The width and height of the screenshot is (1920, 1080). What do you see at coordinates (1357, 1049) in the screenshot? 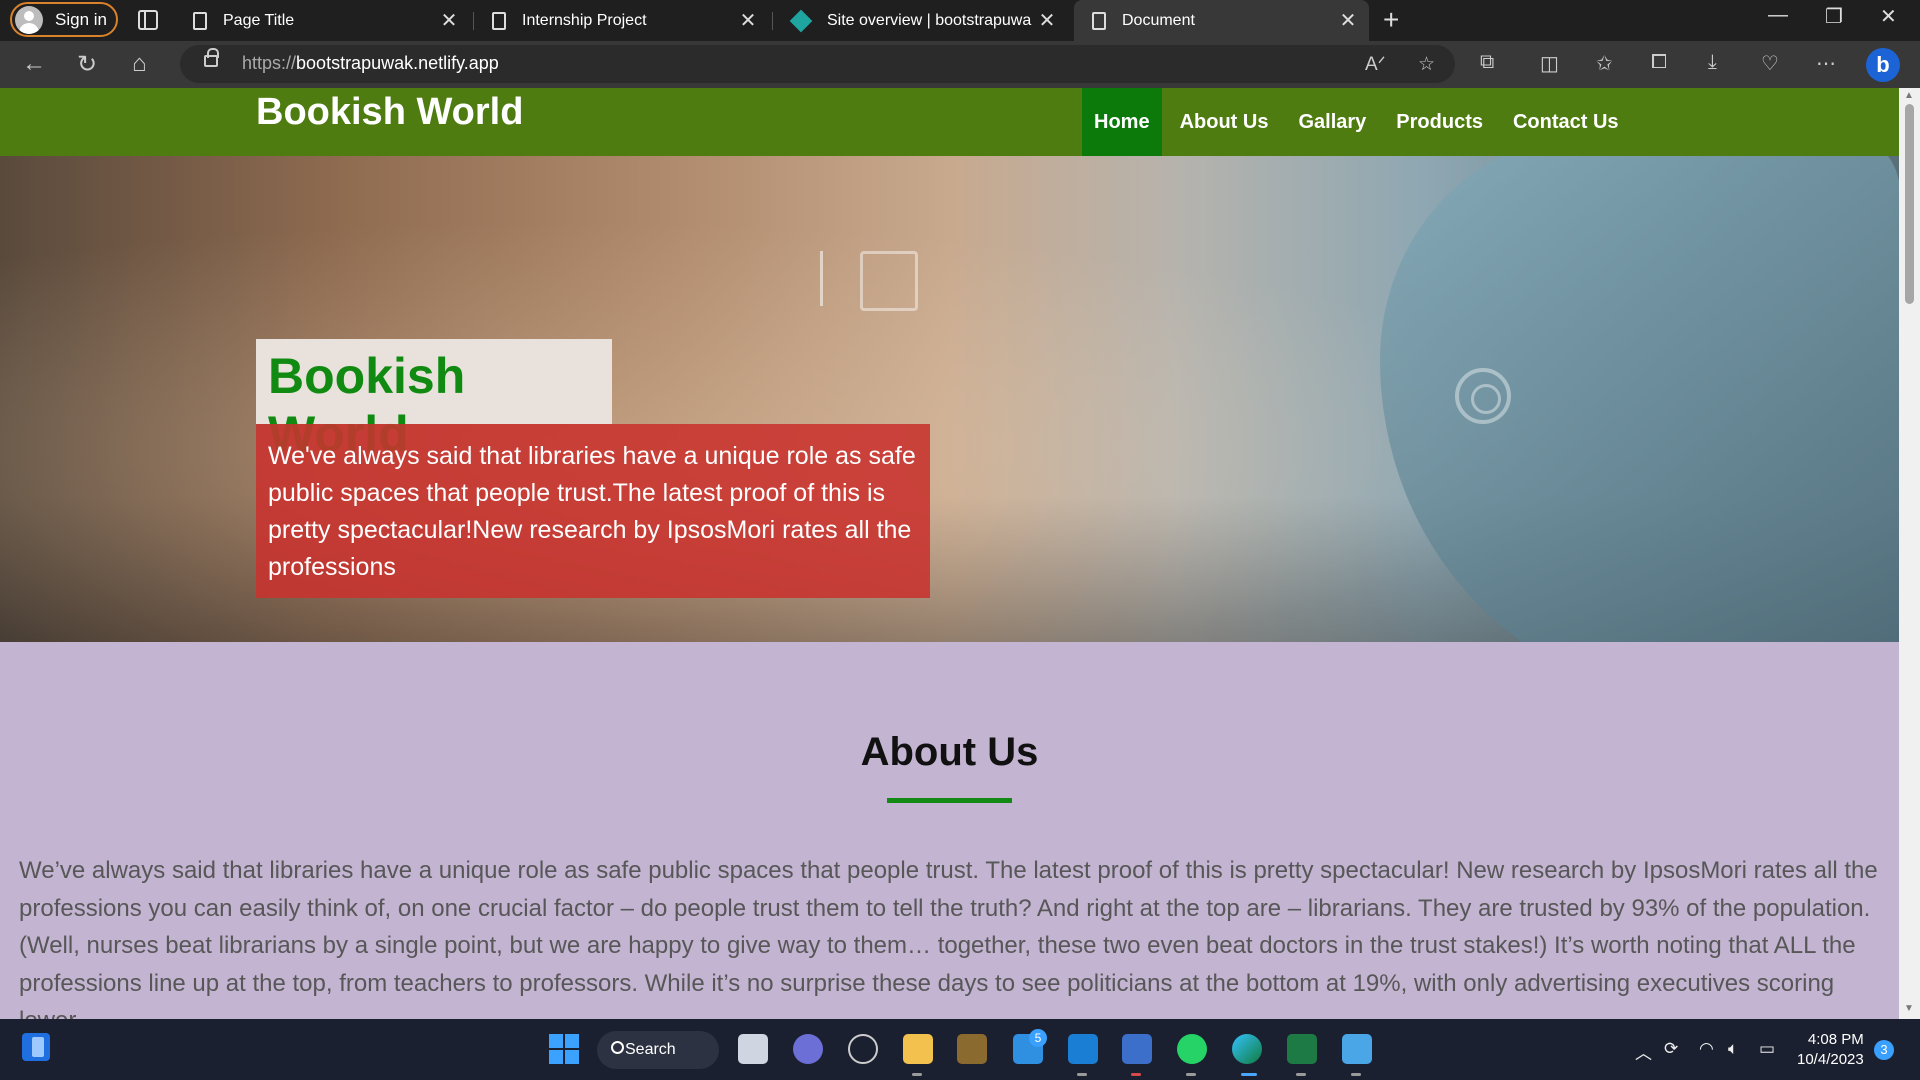
I see `photos-icon` at bounding box center [1357, 1049].